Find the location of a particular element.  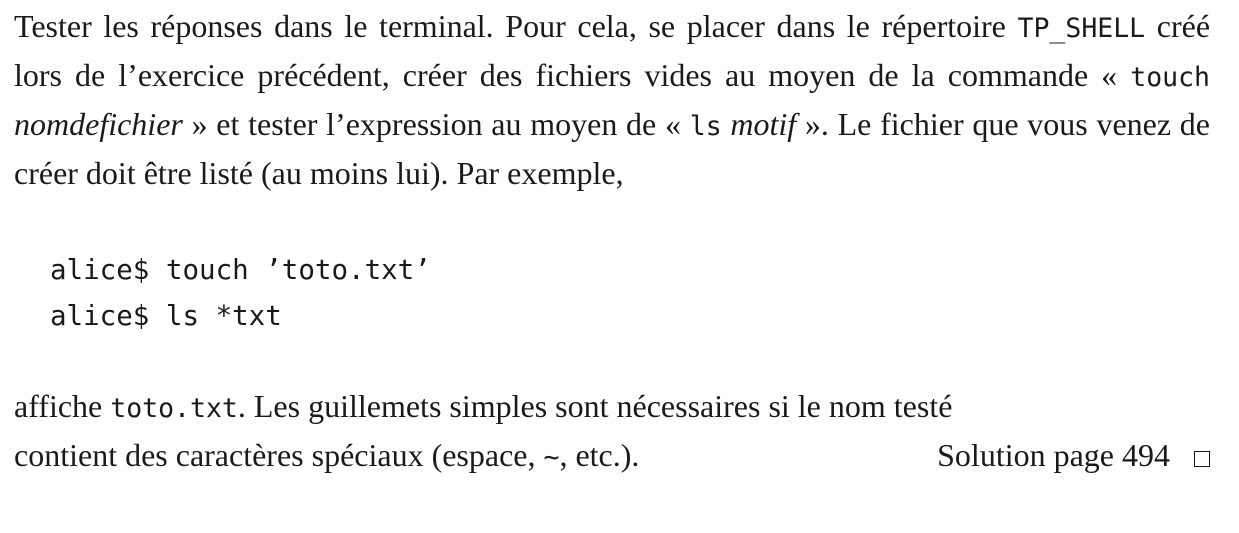

solution-reference: Solution page 494 is located at coordinates (1073, 455).